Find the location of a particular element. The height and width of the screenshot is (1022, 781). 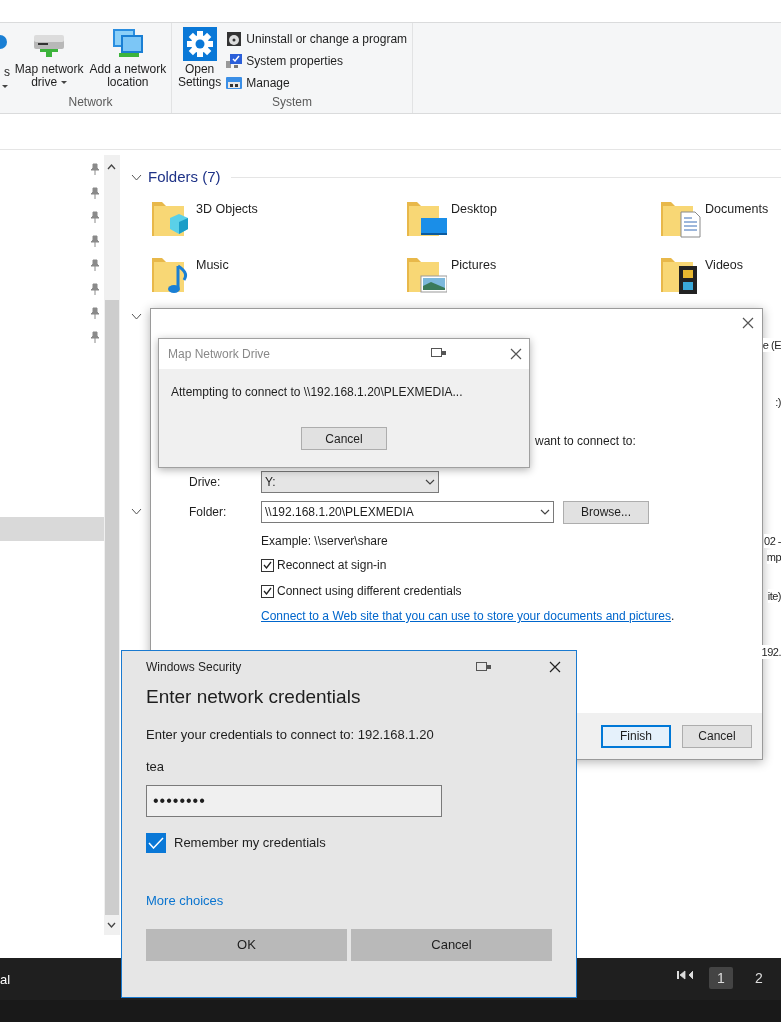

item-label: :) is located at coordinates (778, 402).